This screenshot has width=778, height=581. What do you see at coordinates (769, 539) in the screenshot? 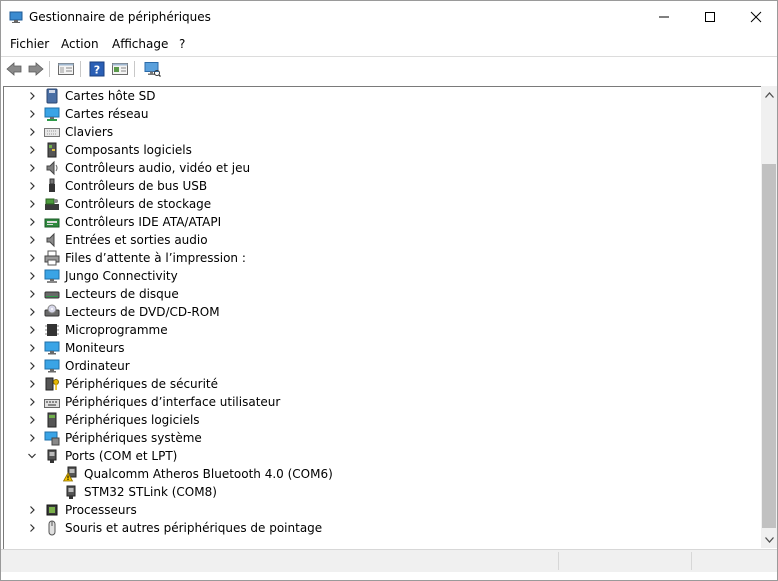
I see `scroll-down-button` at bounding box center [769, 539].